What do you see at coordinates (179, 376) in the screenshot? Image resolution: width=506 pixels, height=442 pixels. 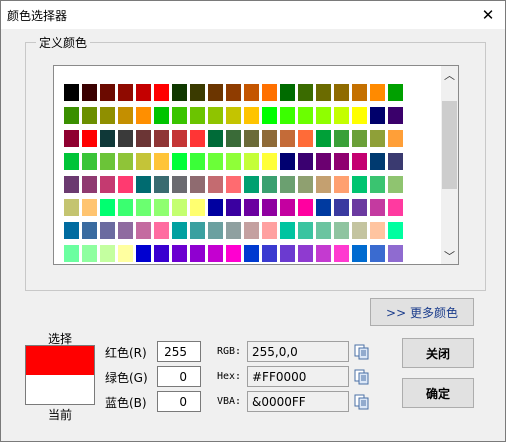 I see `green-input: 0` at bounding box center [179, 376].